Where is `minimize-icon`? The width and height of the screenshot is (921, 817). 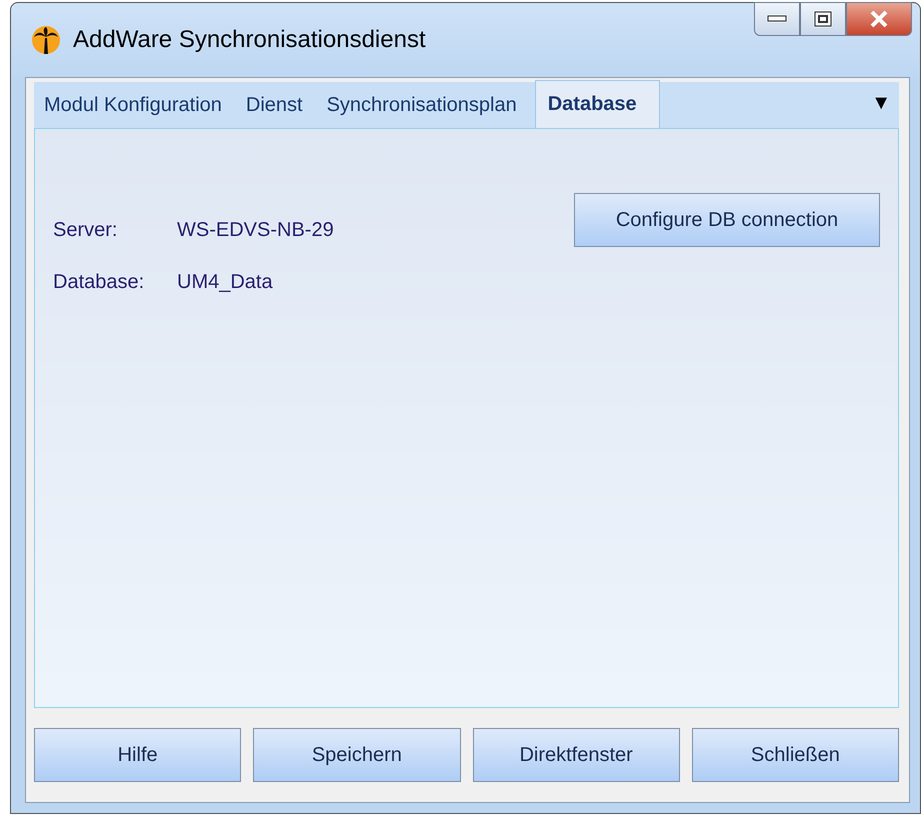 minimize-icon is located at coordinates (777, 19).